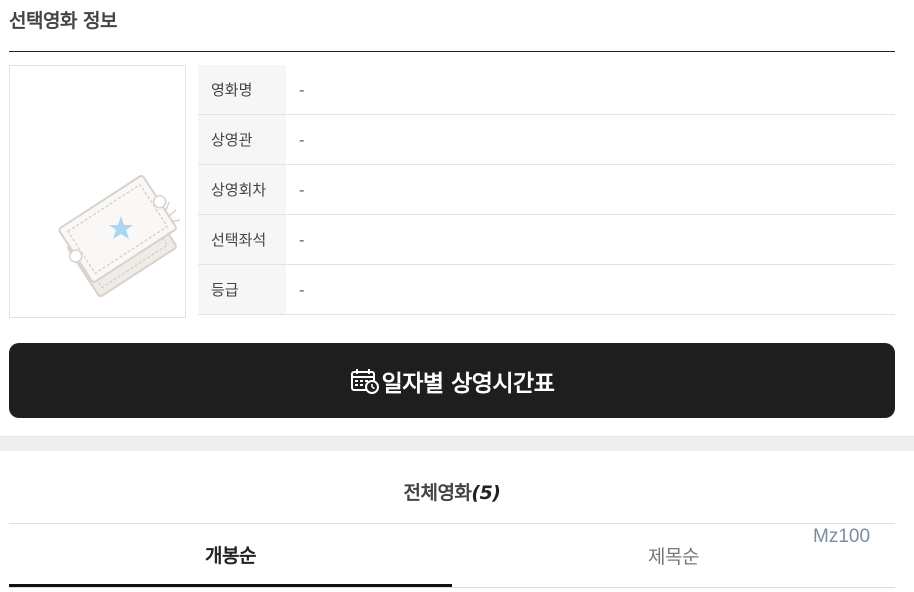  What do you see at coordinates (242, 189) in the screenshot?
I see `info-label: 상영회차` at bounding box center [242, 189].